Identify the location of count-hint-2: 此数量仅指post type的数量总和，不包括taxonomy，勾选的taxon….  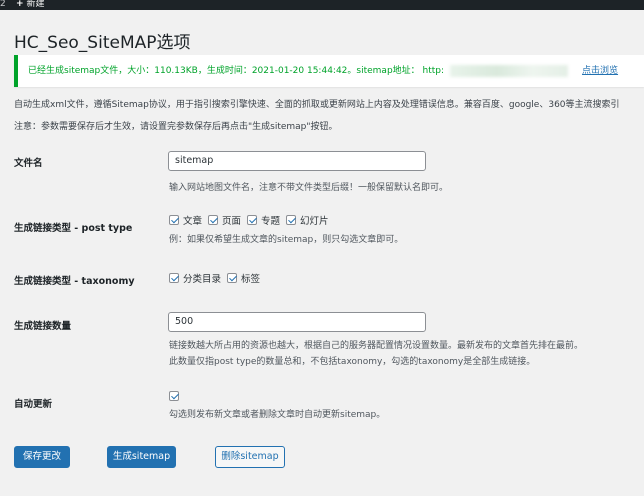
(352, 362).